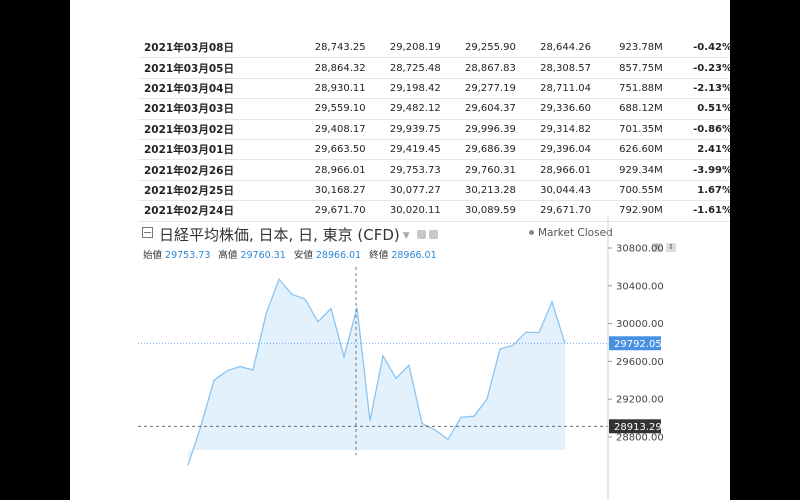  I want to click on row-high: 30,213.28, so click(478, 191).